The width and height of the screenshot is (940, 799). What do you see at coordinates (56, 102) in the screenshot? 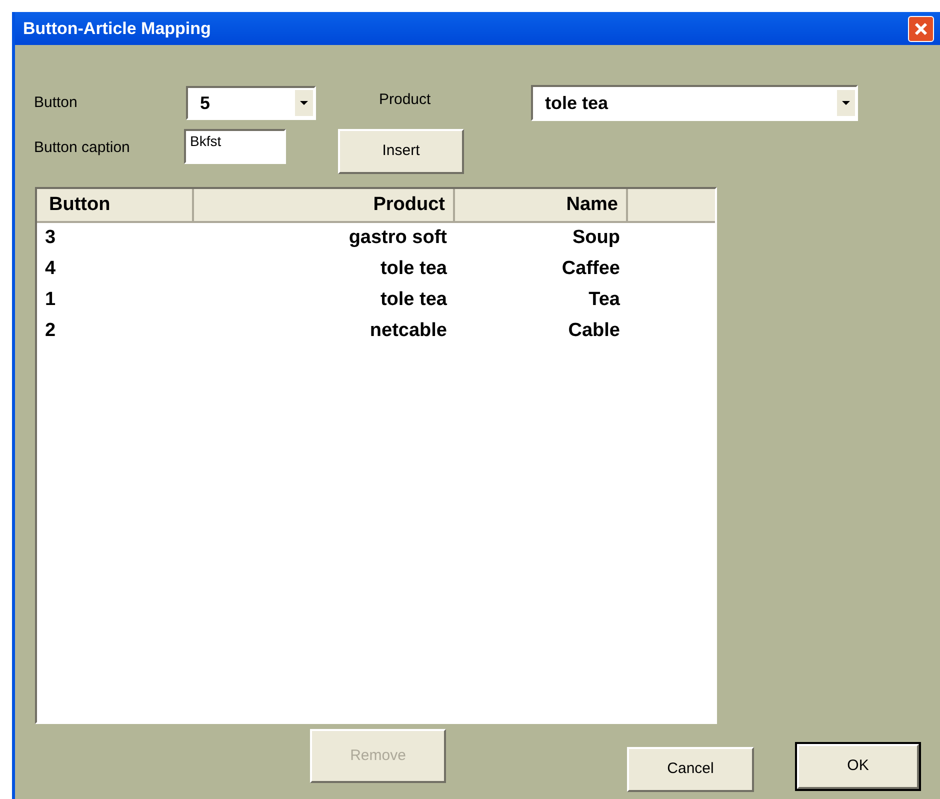
I see `field-label: Button` at bounding box center [56, 102].